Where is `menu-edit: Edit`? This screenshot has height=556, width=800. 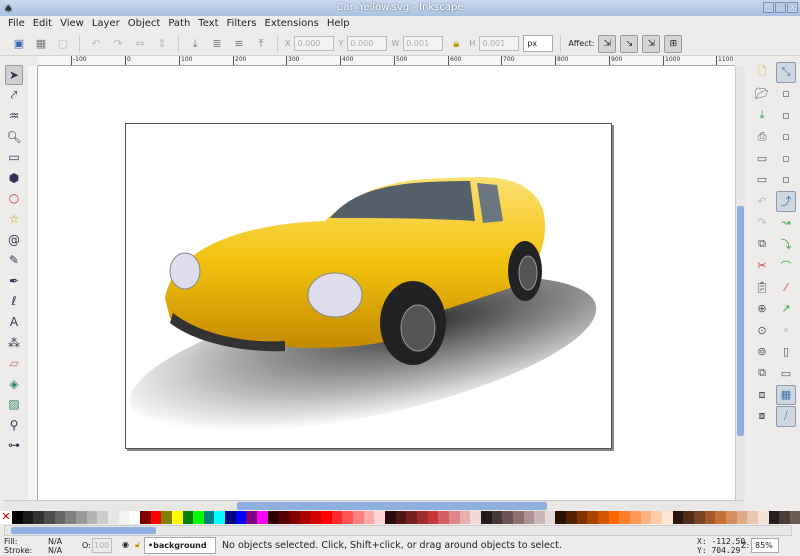 menu-edit: Edit is located at coordinates (42, 24).